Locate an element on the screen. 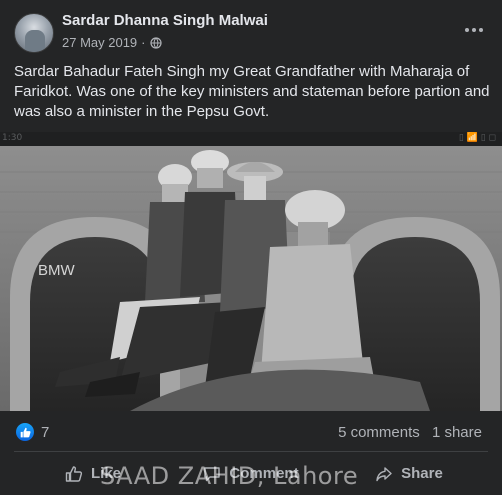 This screenshot has height=495, width=502. post-header: Sardar Dhanna Singh Malwai 27 May 2019 · is located at coordinates (251, 30).